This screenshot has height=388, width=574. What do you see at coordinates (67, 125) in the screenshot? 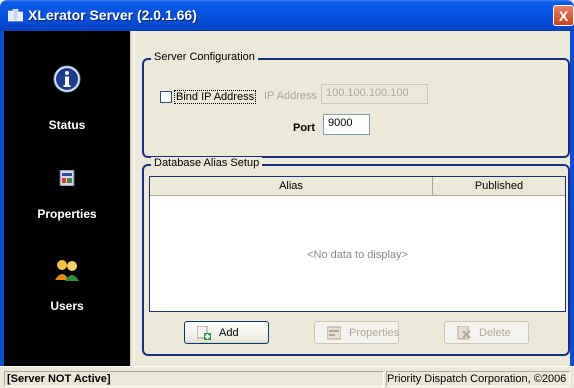
I see `sidebar-item-label: Status` at bounding box center [67, 125].